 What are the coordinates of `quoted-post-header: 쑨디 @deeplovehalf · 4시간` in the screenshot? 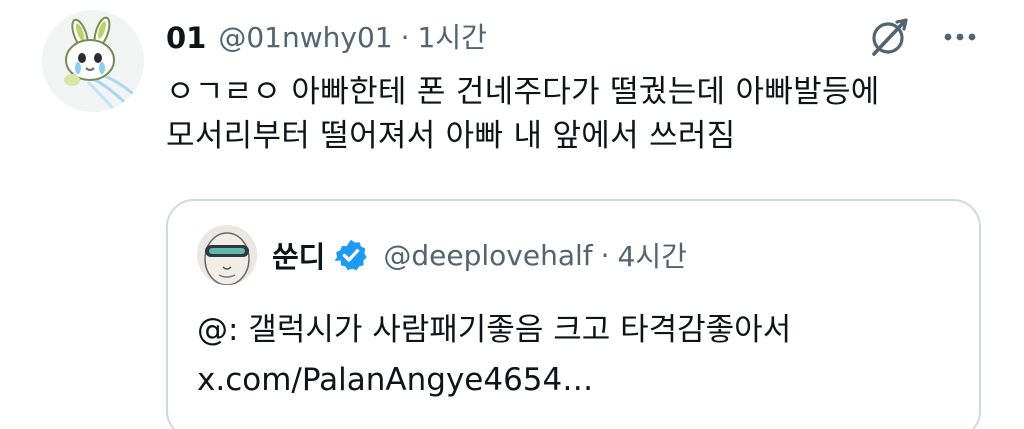 It's located at (479, 255).